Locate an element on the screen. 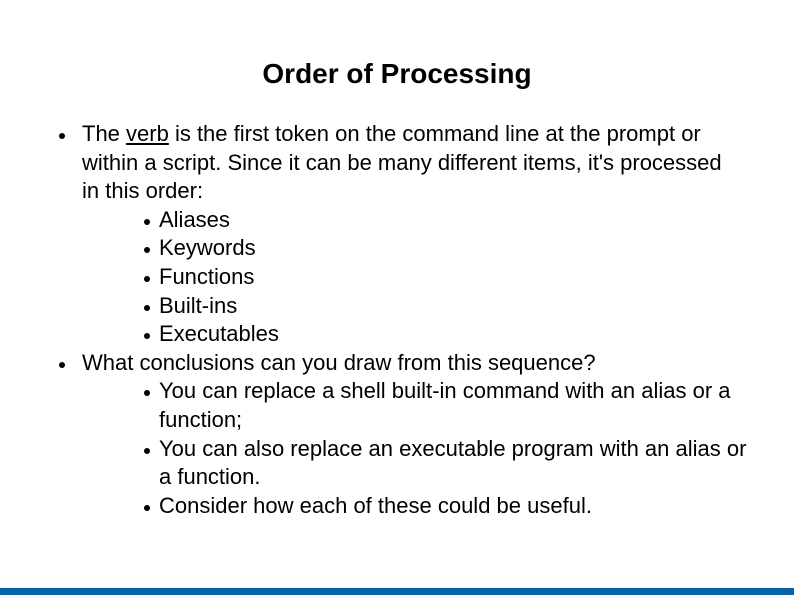 The image size is (794, 595). sub-bullet-executables: Executables is located at coordinates (397, 334).